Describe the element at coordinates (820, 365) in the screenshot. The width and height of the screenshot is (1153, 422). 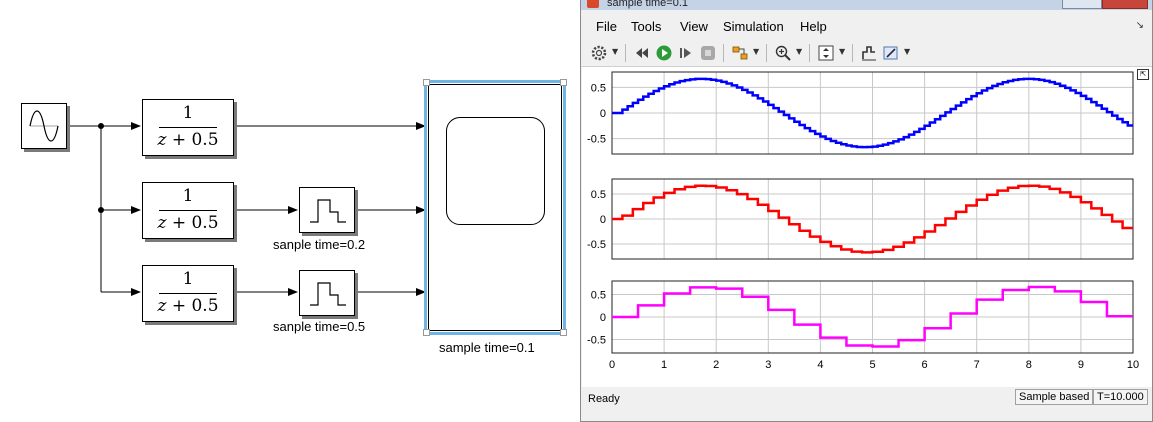
I see `x-tick-label: 4` at that location.